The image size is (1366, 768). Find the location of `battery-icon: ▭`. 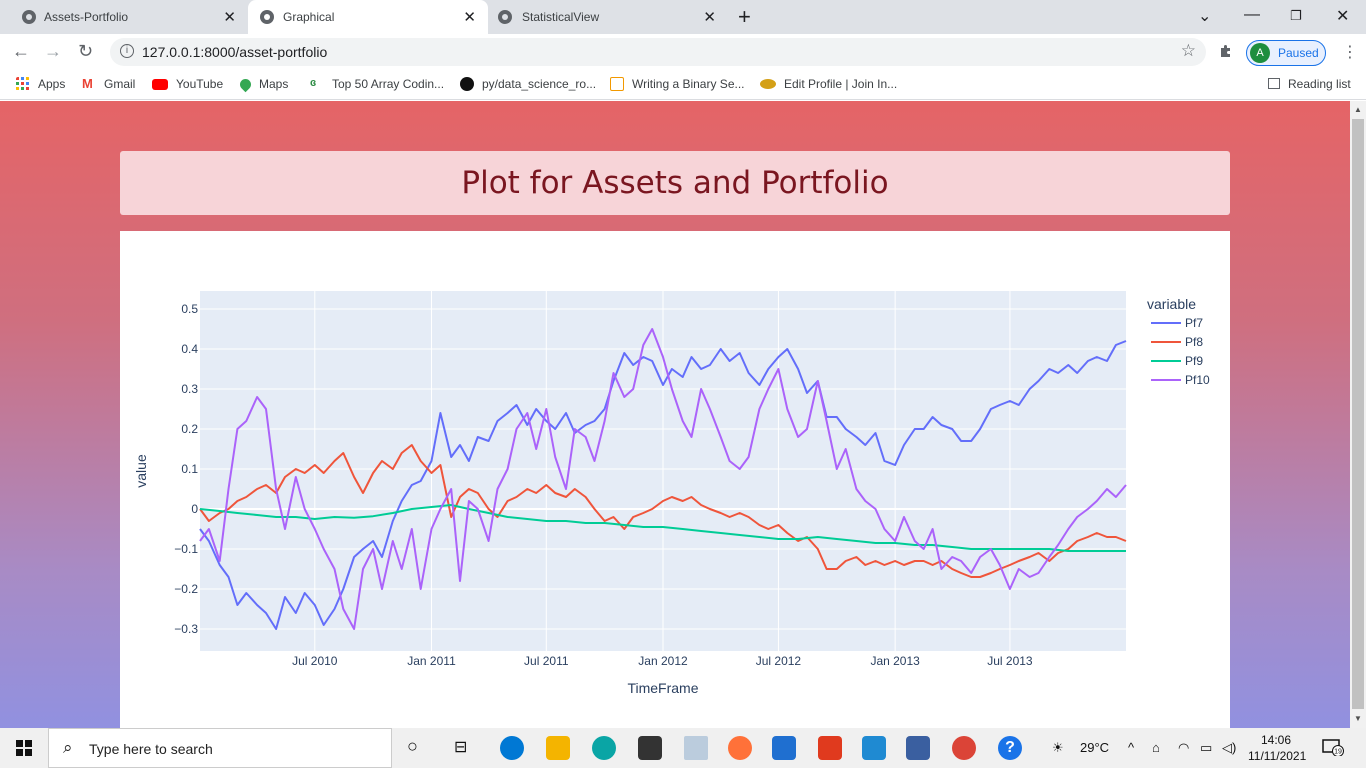

battery-icon: ▭ is located at coordinates (1206, 748).